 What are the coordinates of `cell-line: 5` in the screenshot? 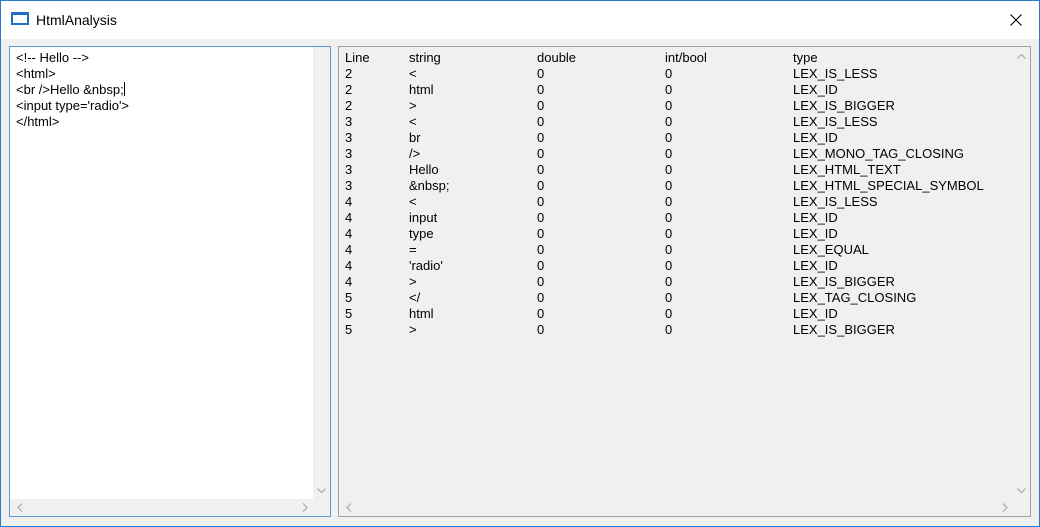 It's located at (349, 297).